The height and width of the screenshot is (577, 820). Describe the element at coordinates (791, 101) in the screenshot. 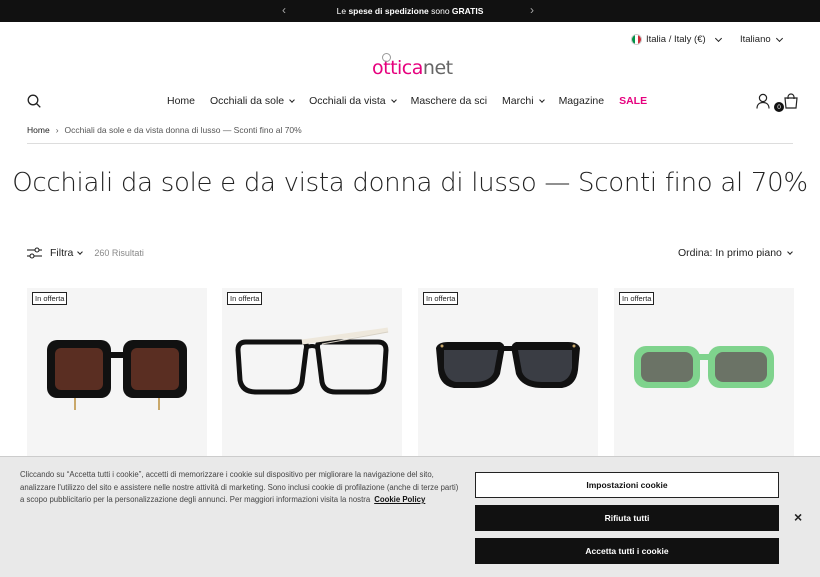

I see `shopping-bag-icon` at that location.